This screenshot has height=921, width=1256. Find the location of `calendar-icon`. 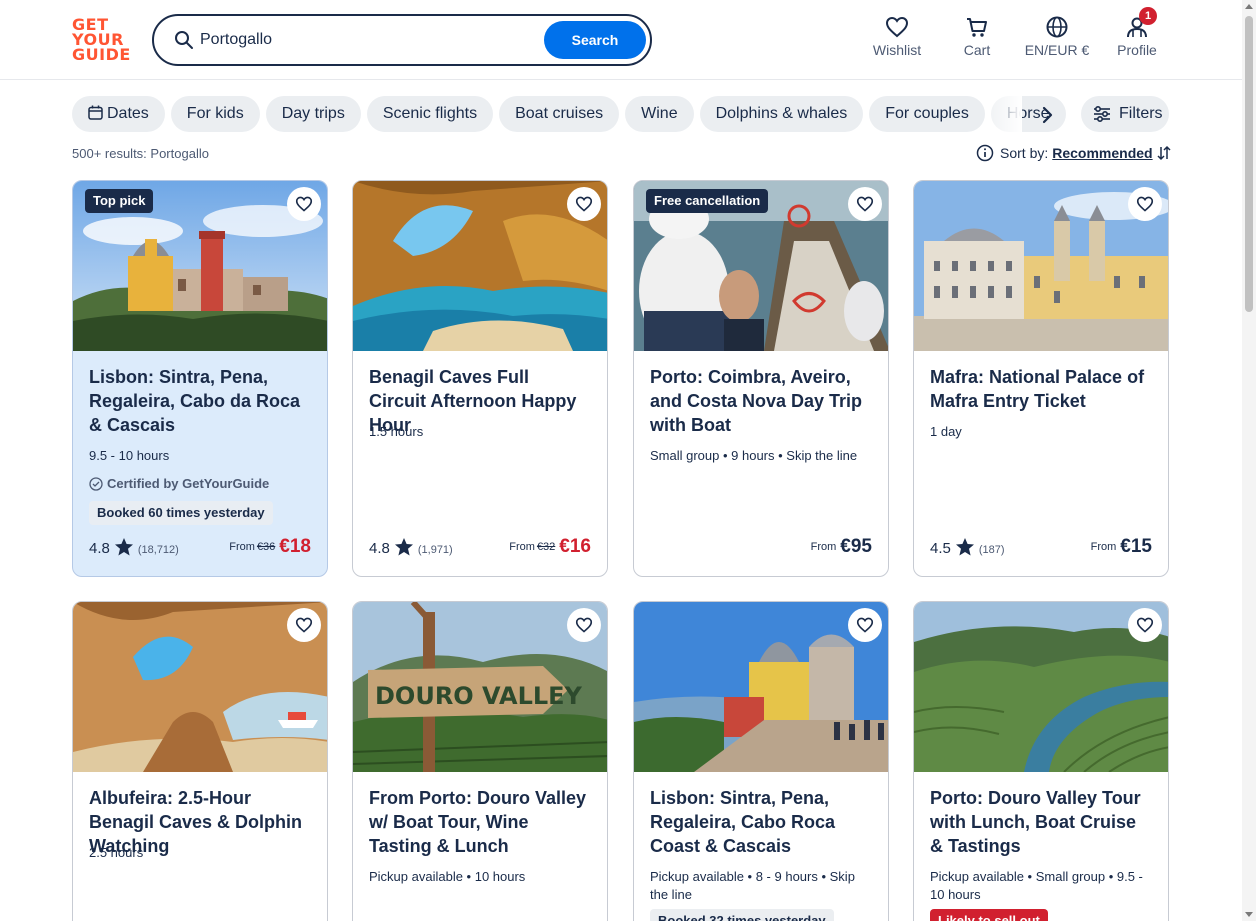

calendar-icon is located at coordinates (95, 112).